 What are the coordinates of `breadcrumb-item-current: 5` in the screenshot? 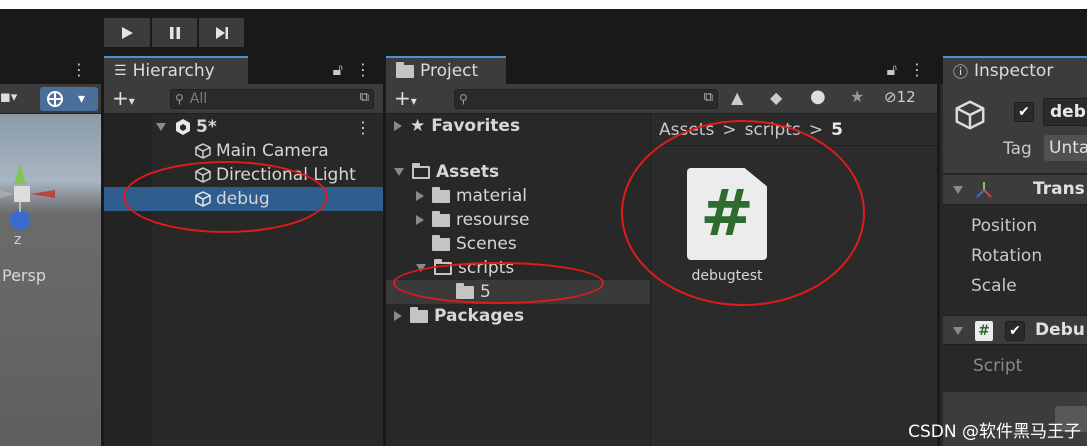 It's located at (837, 130).